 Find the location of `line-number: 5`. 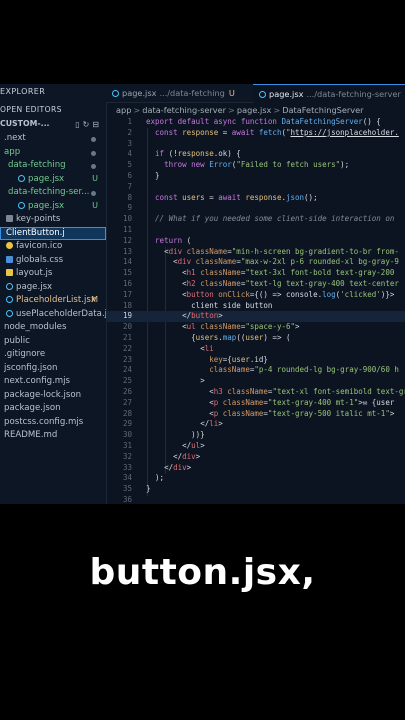

line-number: 5 is located at coordinates (129, 165).